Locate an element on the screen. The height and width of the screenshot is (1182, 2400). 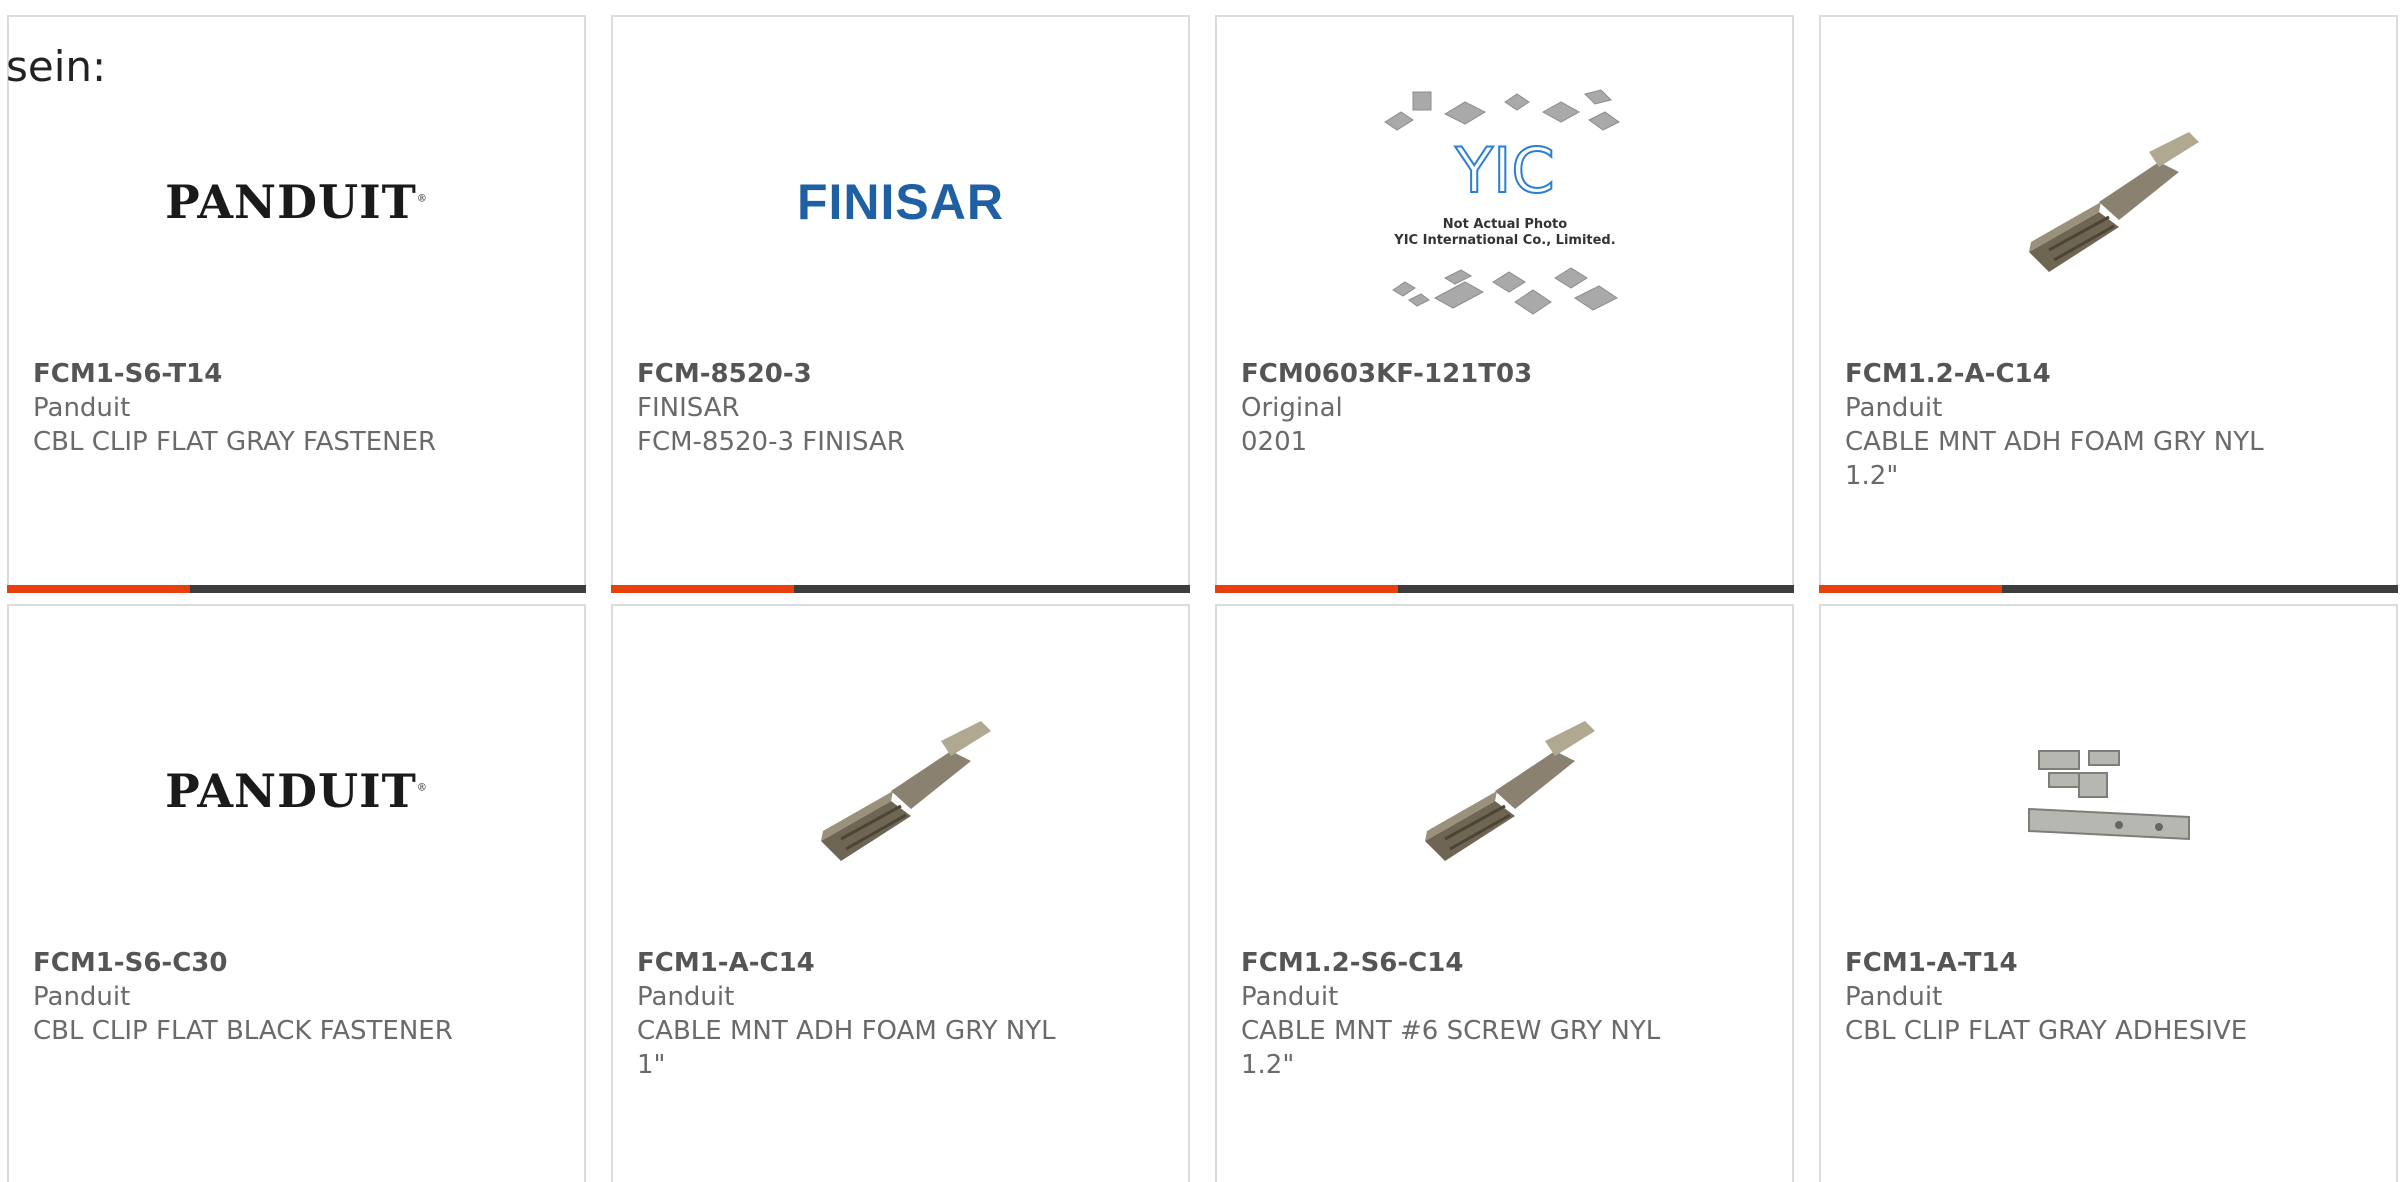
photo-note: Not Actual Photo is located at coordinates (1504, 224).